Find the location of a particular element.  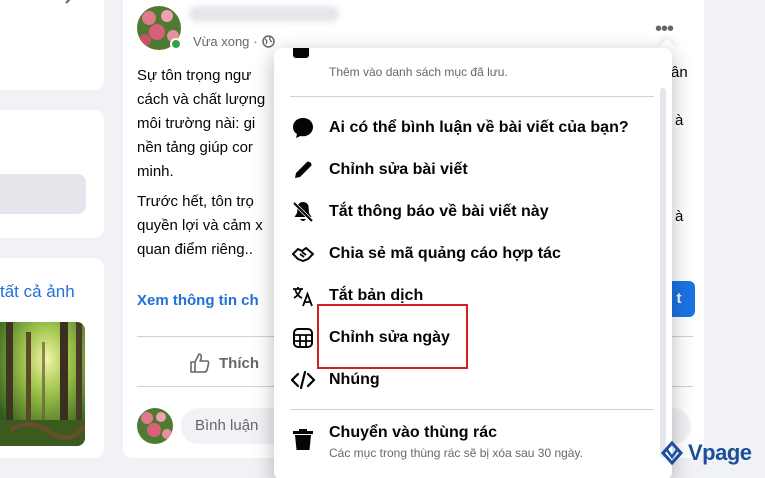

watermark-text: Vpage is located at coordinates (720, 452).